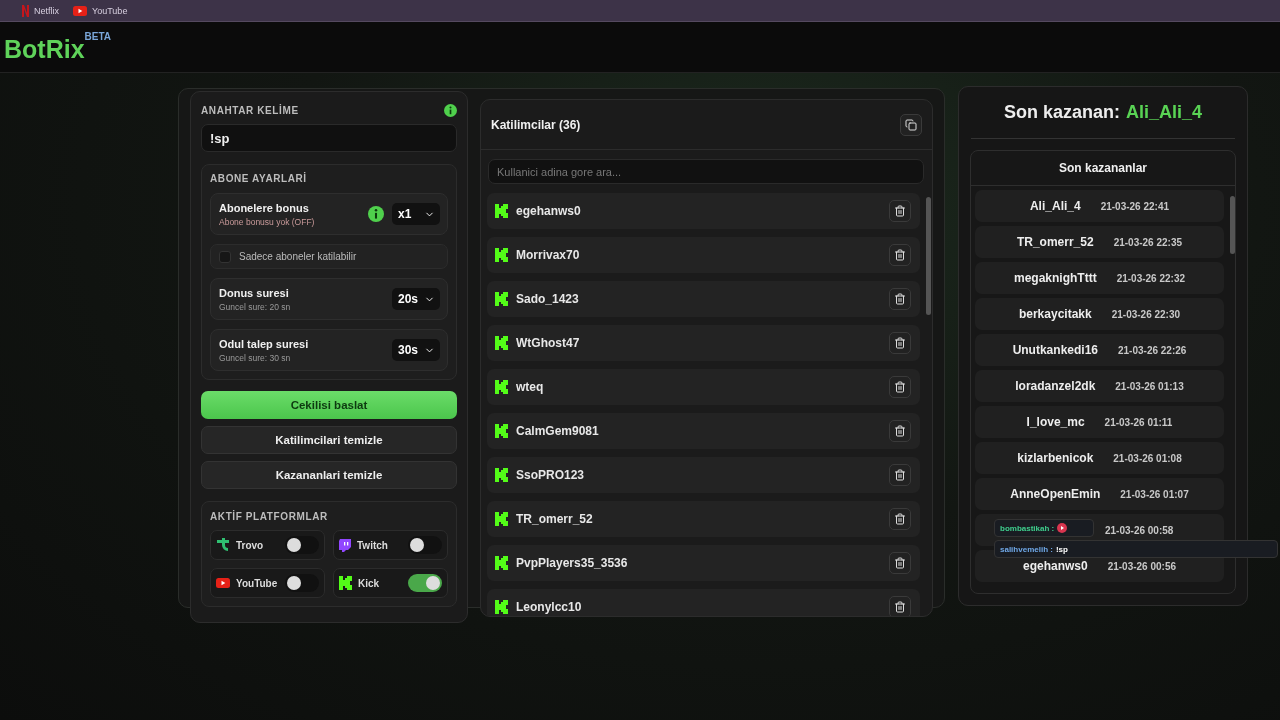  What do you see at coordinates (1146, 314) in the screenshot?
I see `winner-time: 21-03-26 22:30` at bounding box center [1146, 314].